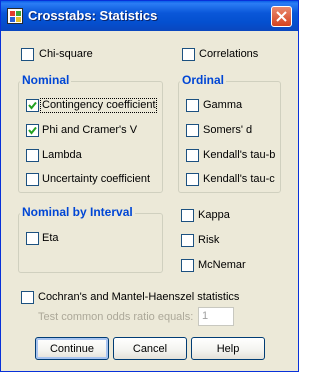 Image resolution: width=320 pixels, height=372 pixels. I want to click on risk-checkbox, so click(187, 240).